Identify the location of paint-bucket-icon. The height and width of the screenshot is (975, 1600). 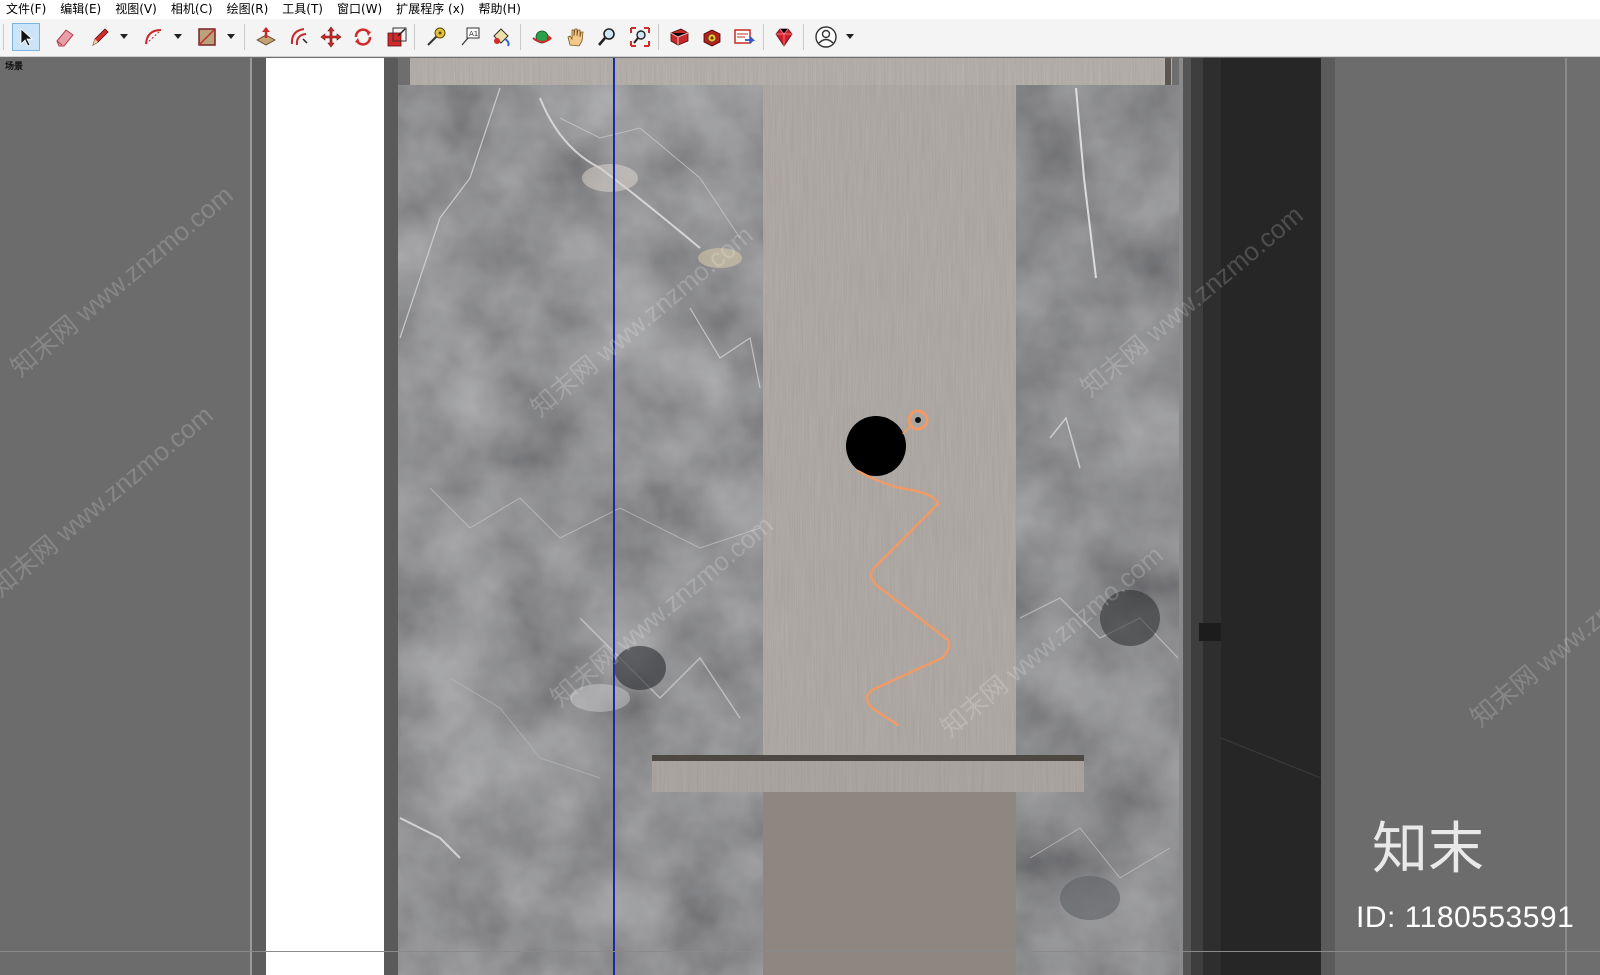
(501, 37).